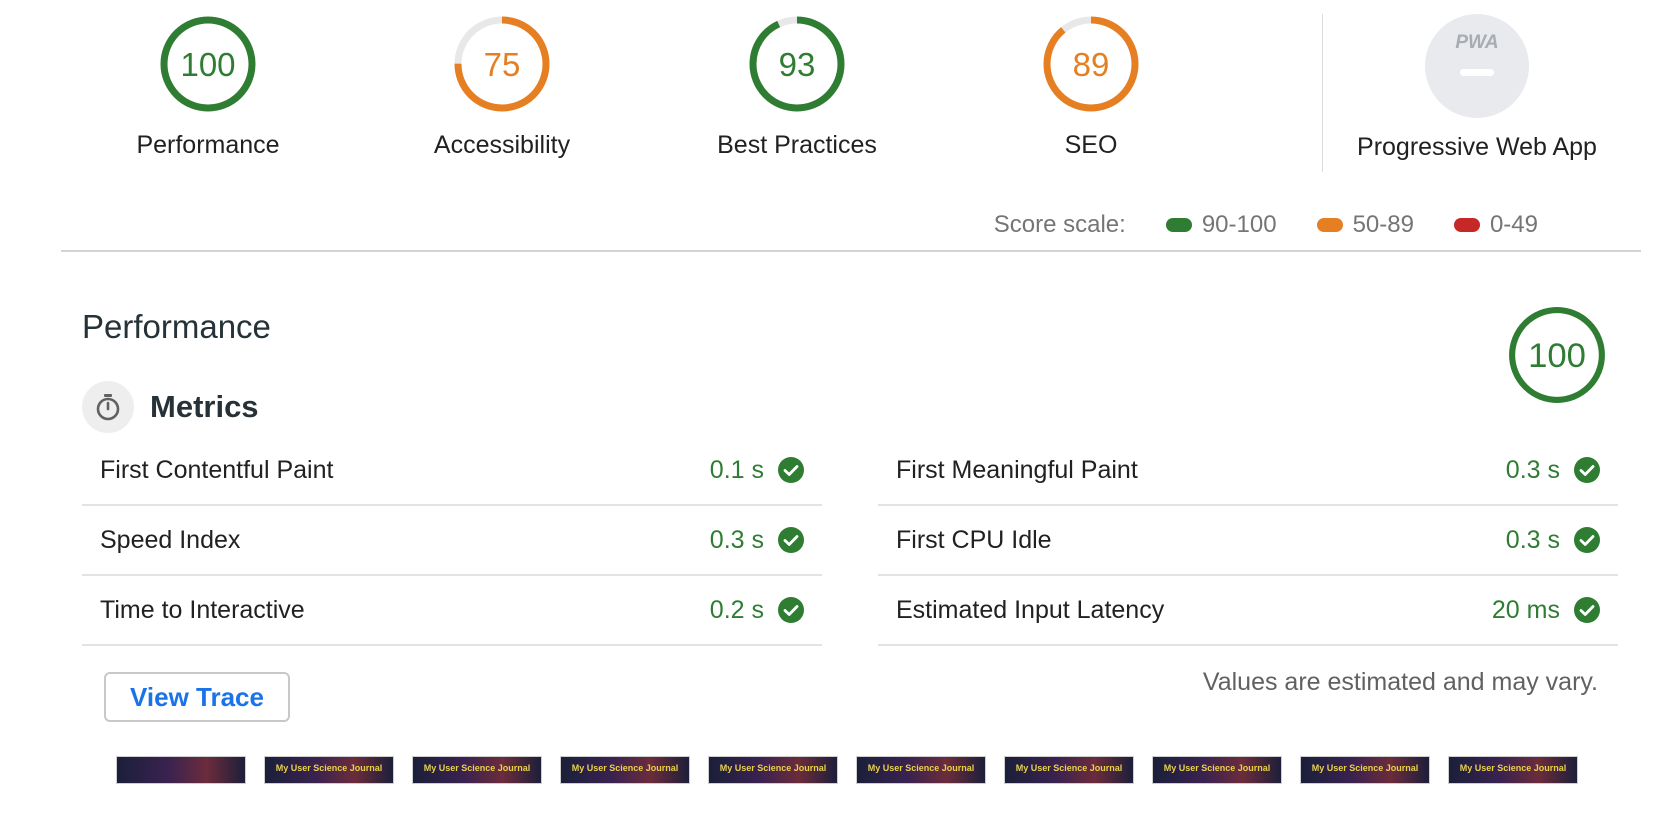  Describe the element at coordinates (502, 145) in the screenshot. I see `gauge-label: Accessibility` at that location.